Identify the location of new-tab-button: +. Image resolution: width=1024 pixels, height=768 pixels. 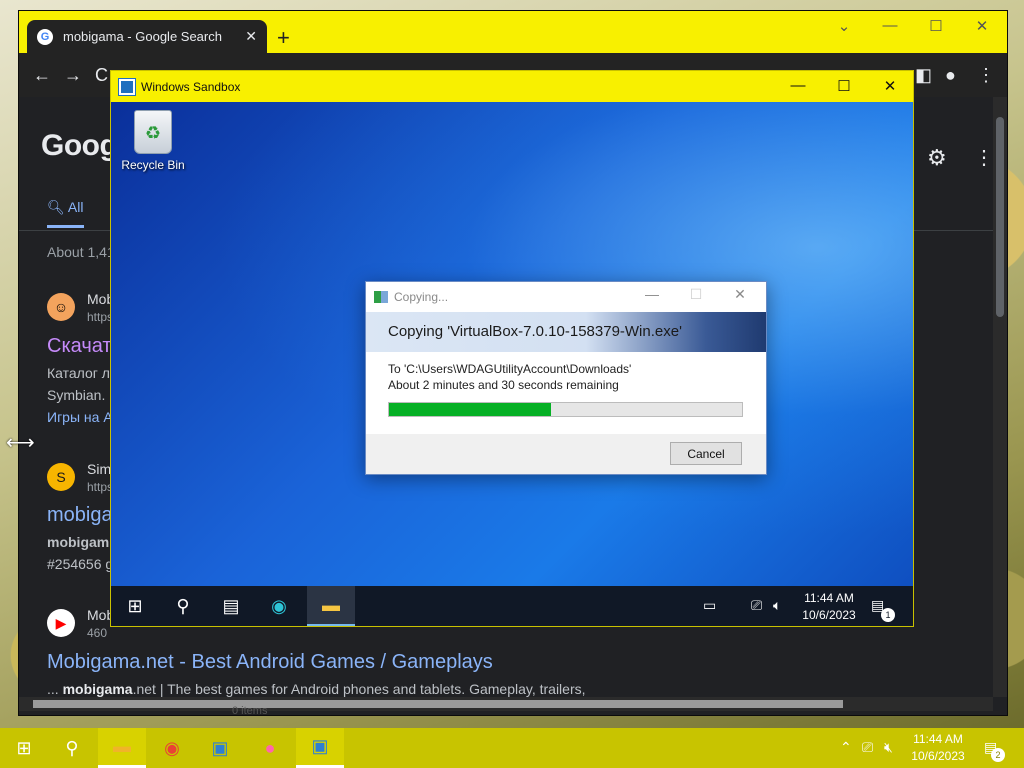
(283, 38).